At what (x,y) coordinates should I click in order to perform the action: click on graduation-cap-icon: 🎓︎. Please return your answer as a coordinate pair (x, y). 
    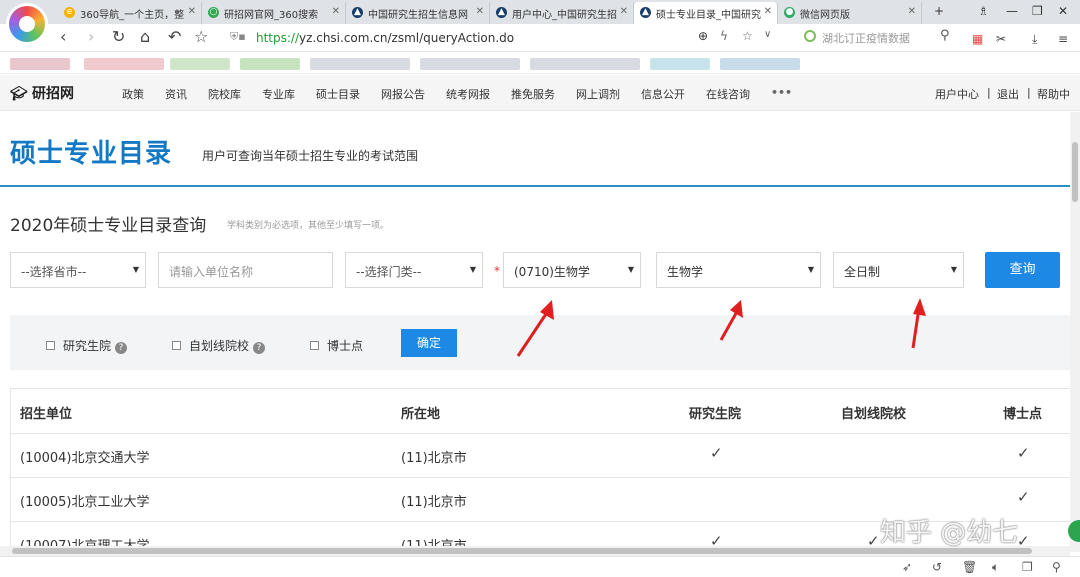
    Looking at the image, I should click on (19, 94).